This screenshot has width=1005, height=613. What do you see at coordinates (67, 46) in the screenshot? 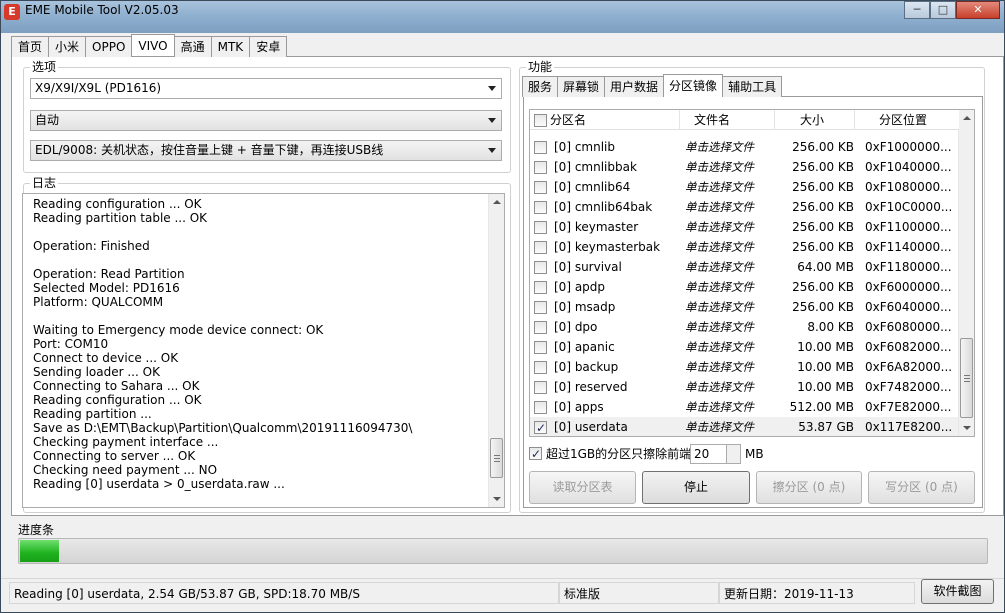
I see `tab-xiaomi: 小米` at bounding box center [67, 46].